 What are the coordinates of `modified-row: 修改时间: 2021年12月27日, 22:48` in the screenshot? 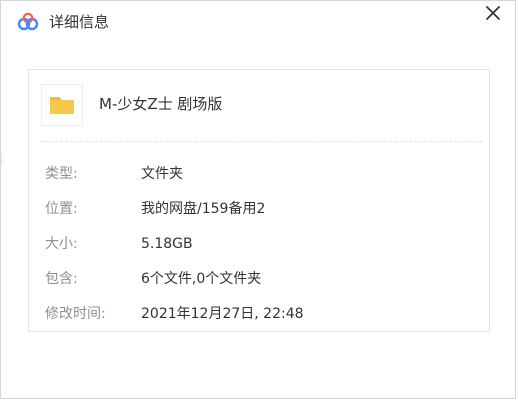 It's located at (260, 314).